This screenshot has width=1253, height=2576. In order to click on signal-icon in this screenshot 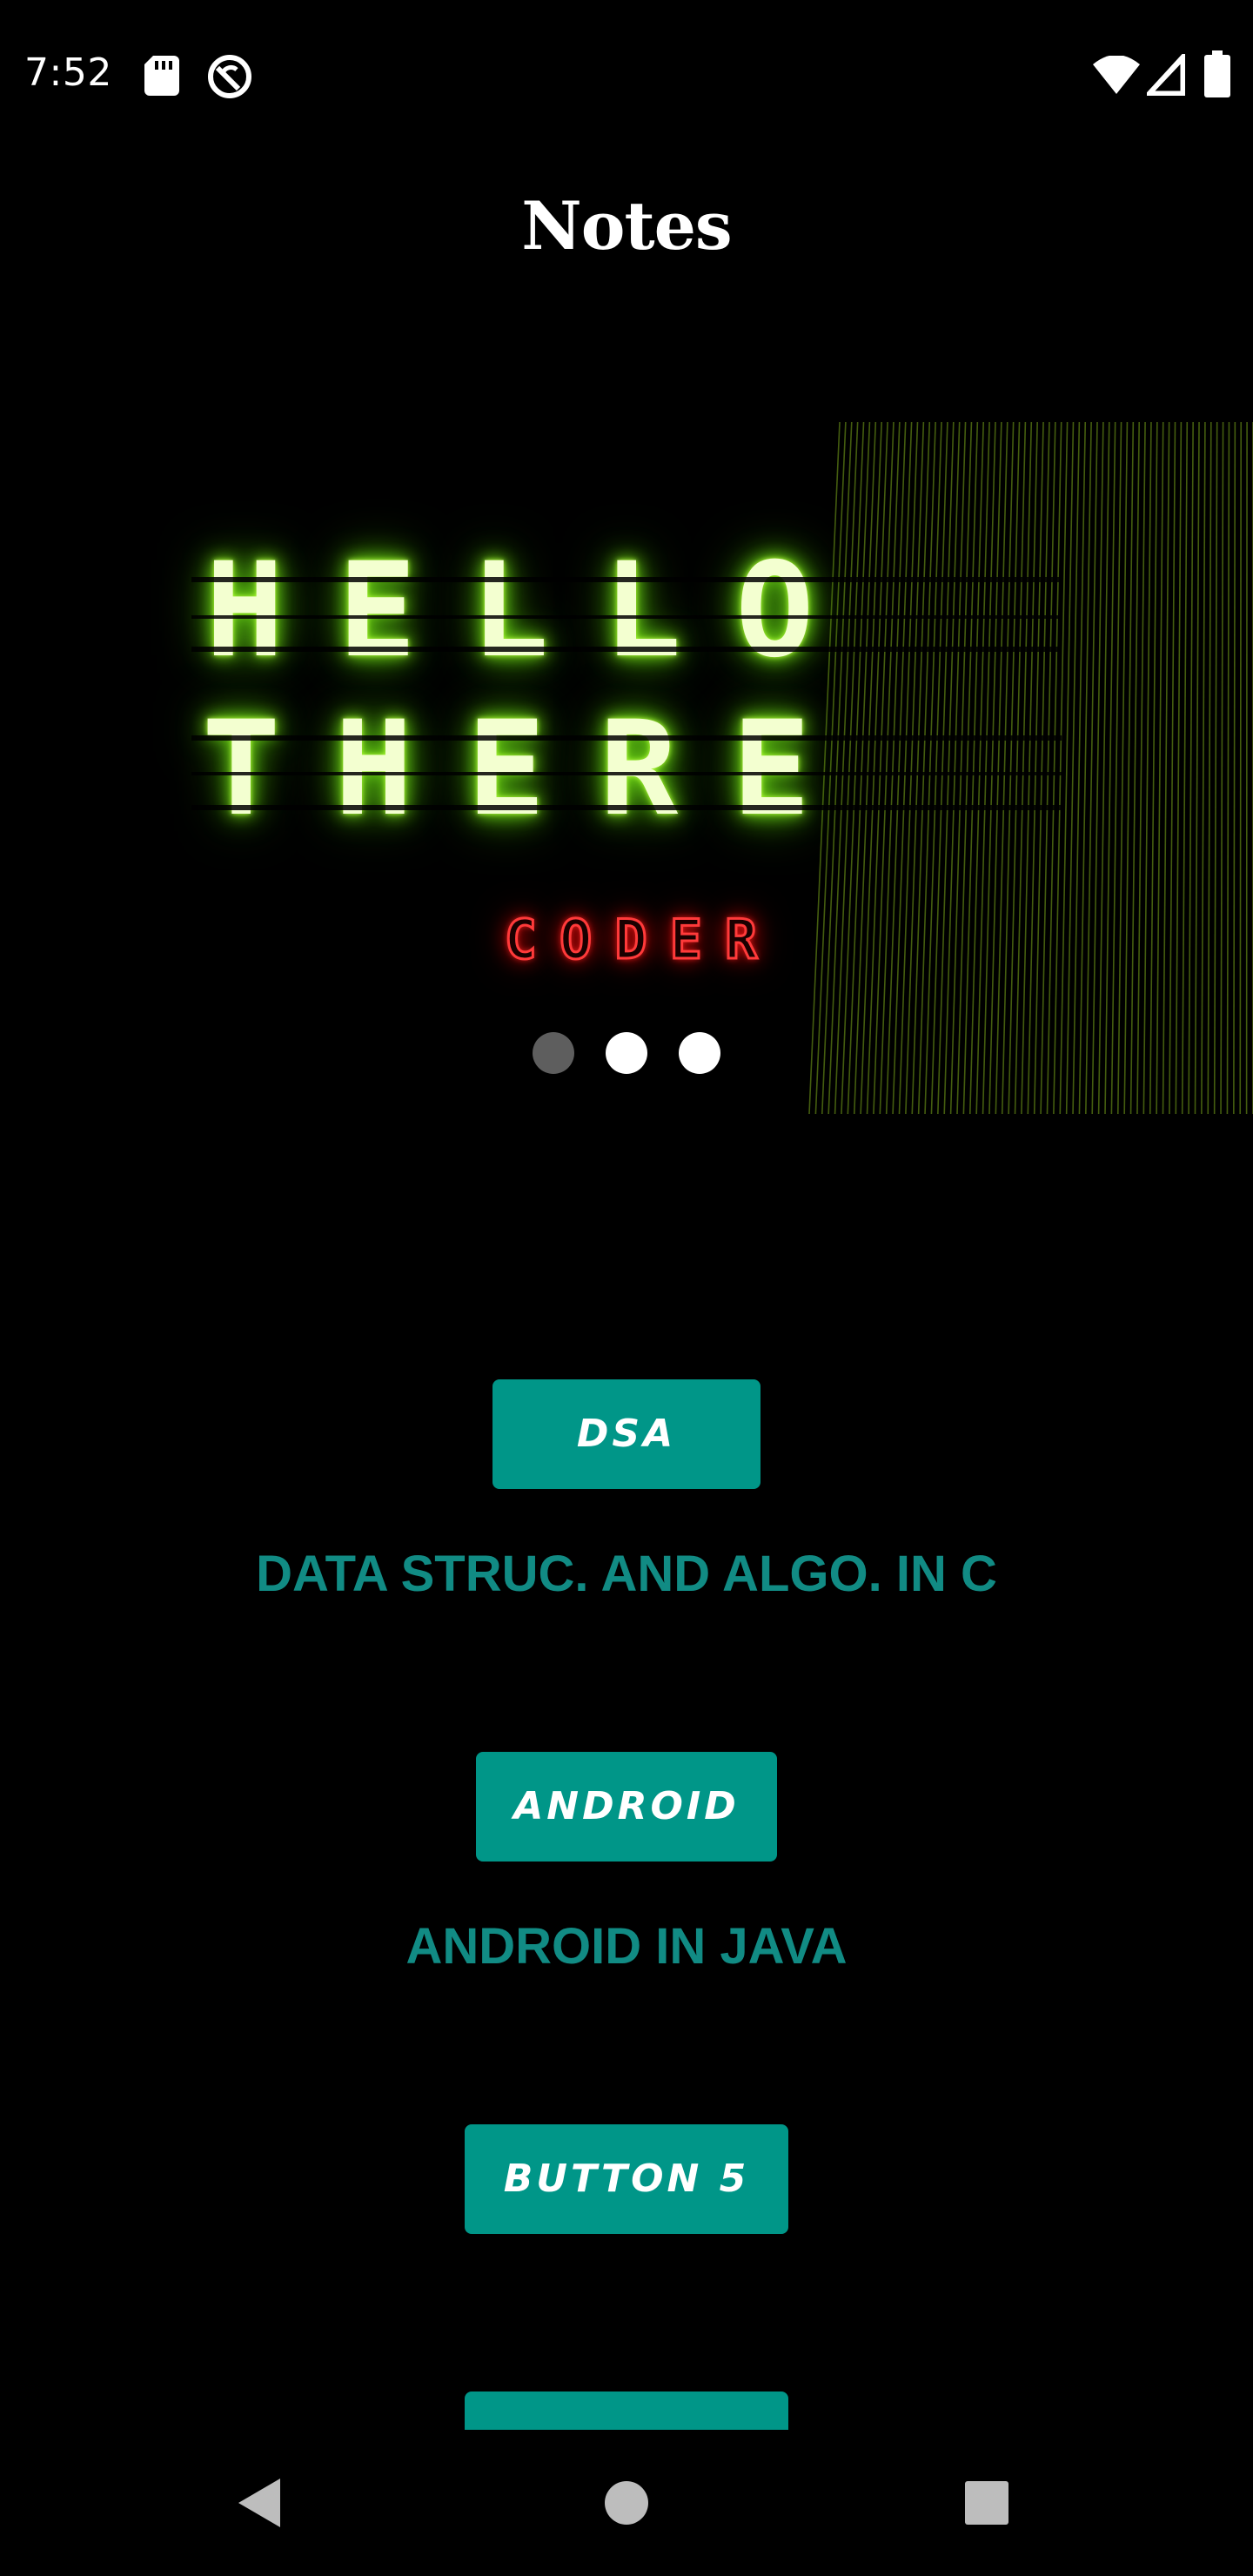, I will do `click(1166, 75)`.